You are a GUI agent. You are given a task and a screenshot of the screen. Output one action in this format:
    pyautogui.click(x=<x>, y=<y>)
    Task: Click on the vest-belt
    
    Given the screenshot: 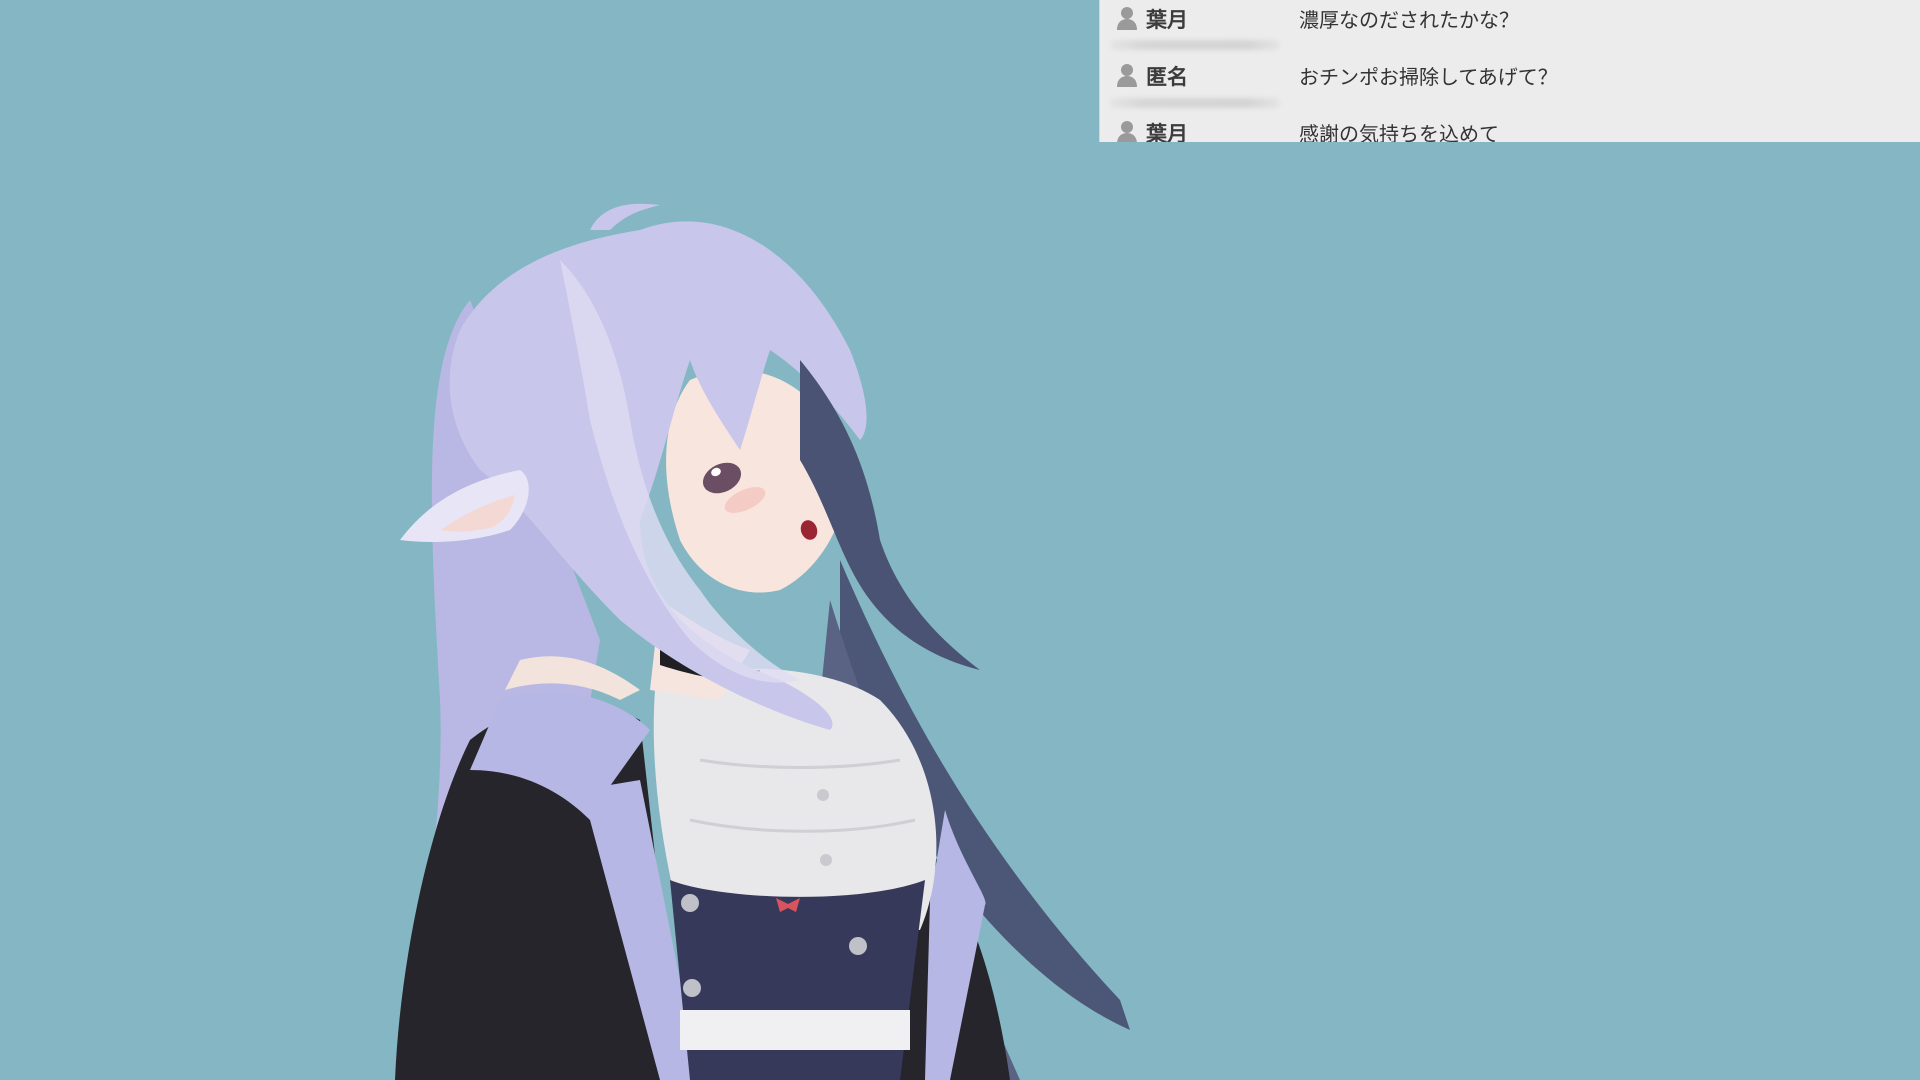 What is the action you would take?
    pyautogui.click(x=795, y=1030)
    